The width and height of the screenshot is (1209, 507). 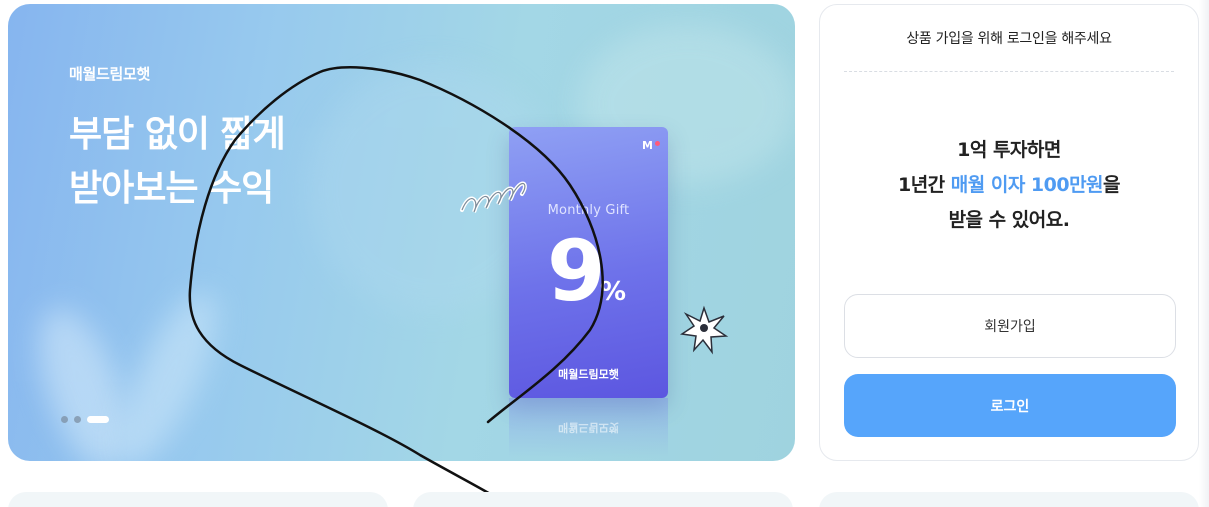 I want to click on hero-headline-line2: 받아보는 수익, so click(x=171, y=188).